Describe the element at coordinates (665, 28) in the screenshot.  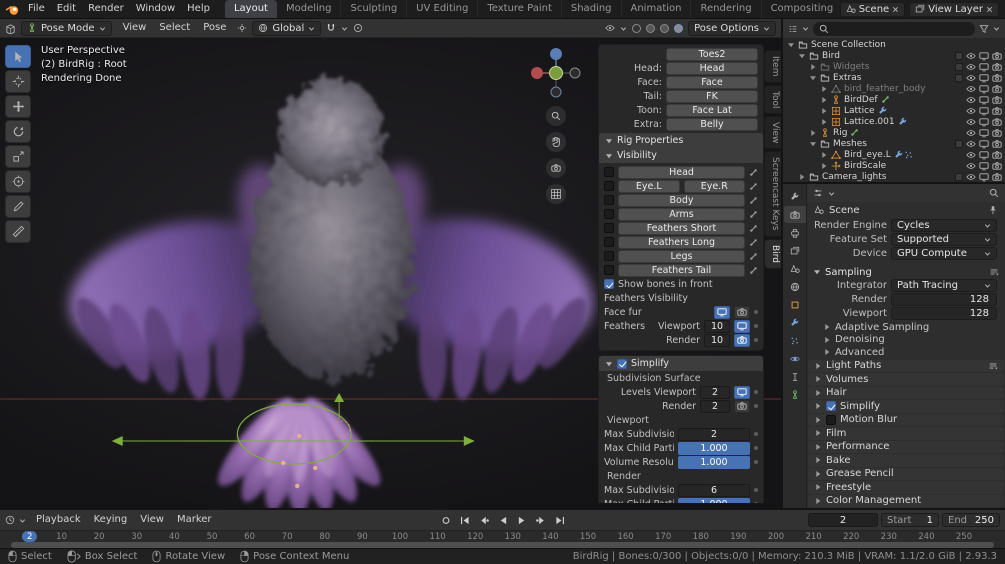
I see `shading-material-icon` at that location.